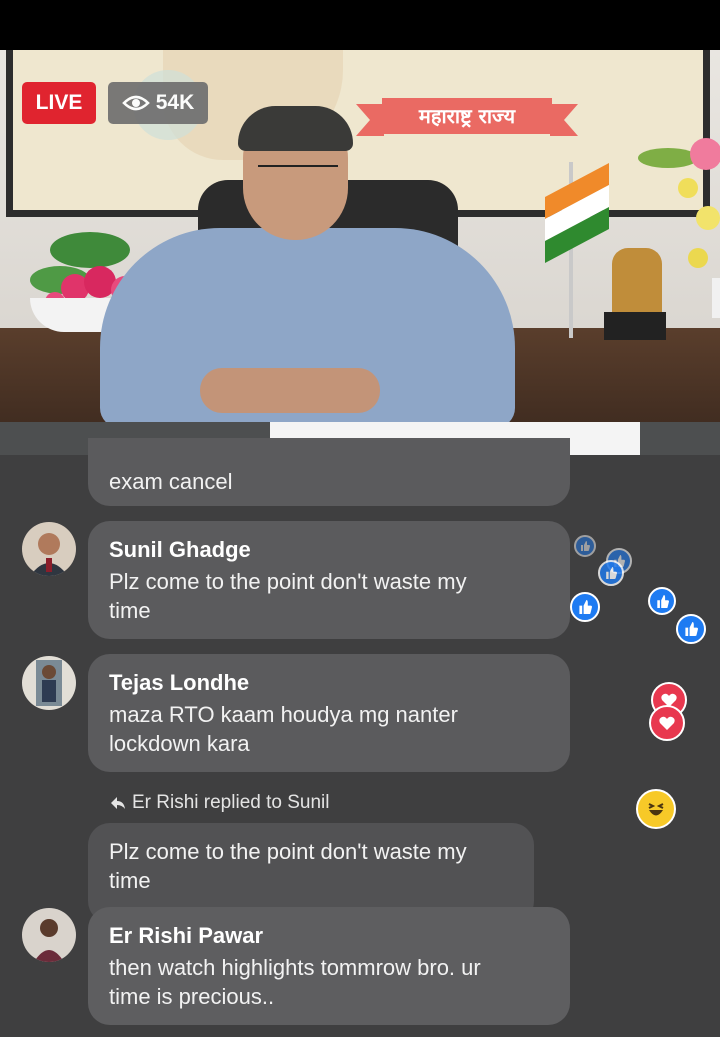 This screenshot has height=1037, width=720. Describe the element at coordinates (656, 809) in the screenshot. I see `haha-reaction-icon` at that location.